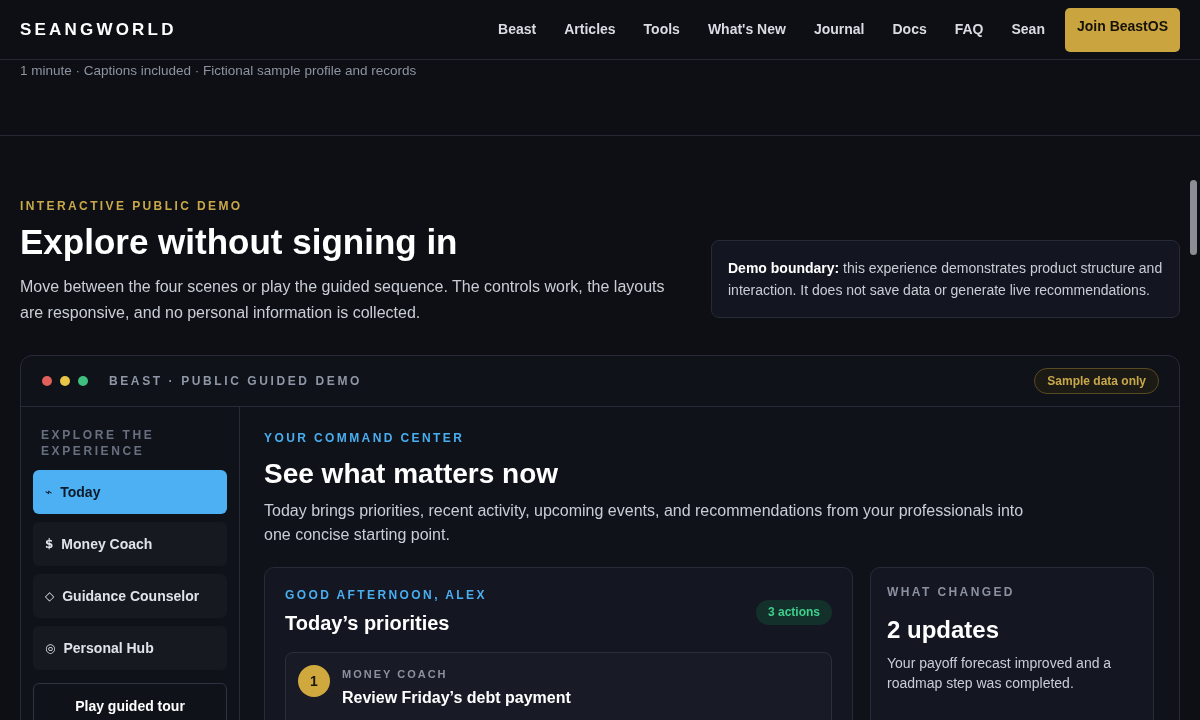  I want to click on scene-icon: ⌁, so click(49, 492).